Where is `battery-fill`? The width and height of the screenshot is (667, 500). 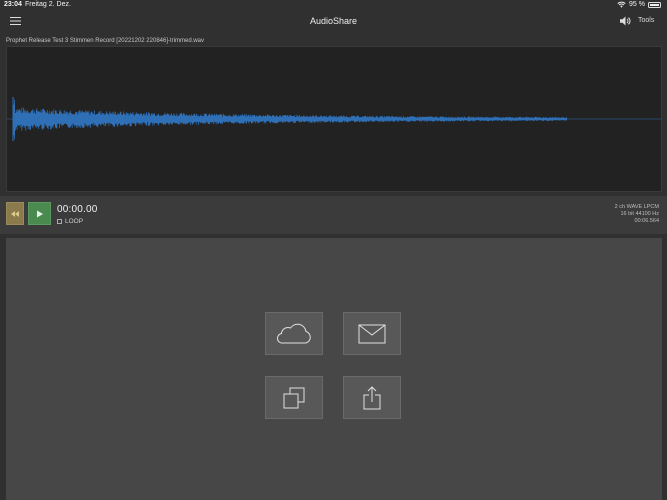
battery-fill is located at coordinates (654, 4).